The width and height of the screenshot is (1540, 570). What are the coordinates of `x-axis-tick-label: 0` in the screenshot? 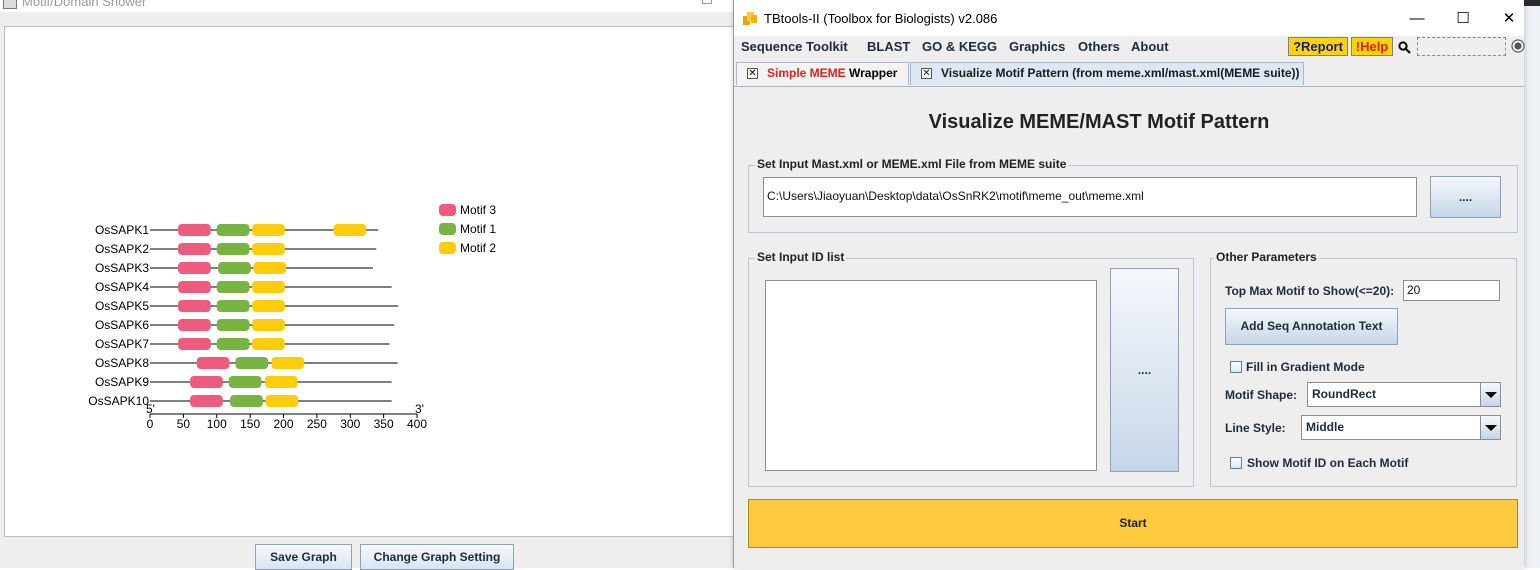 It's located at (150, 424).